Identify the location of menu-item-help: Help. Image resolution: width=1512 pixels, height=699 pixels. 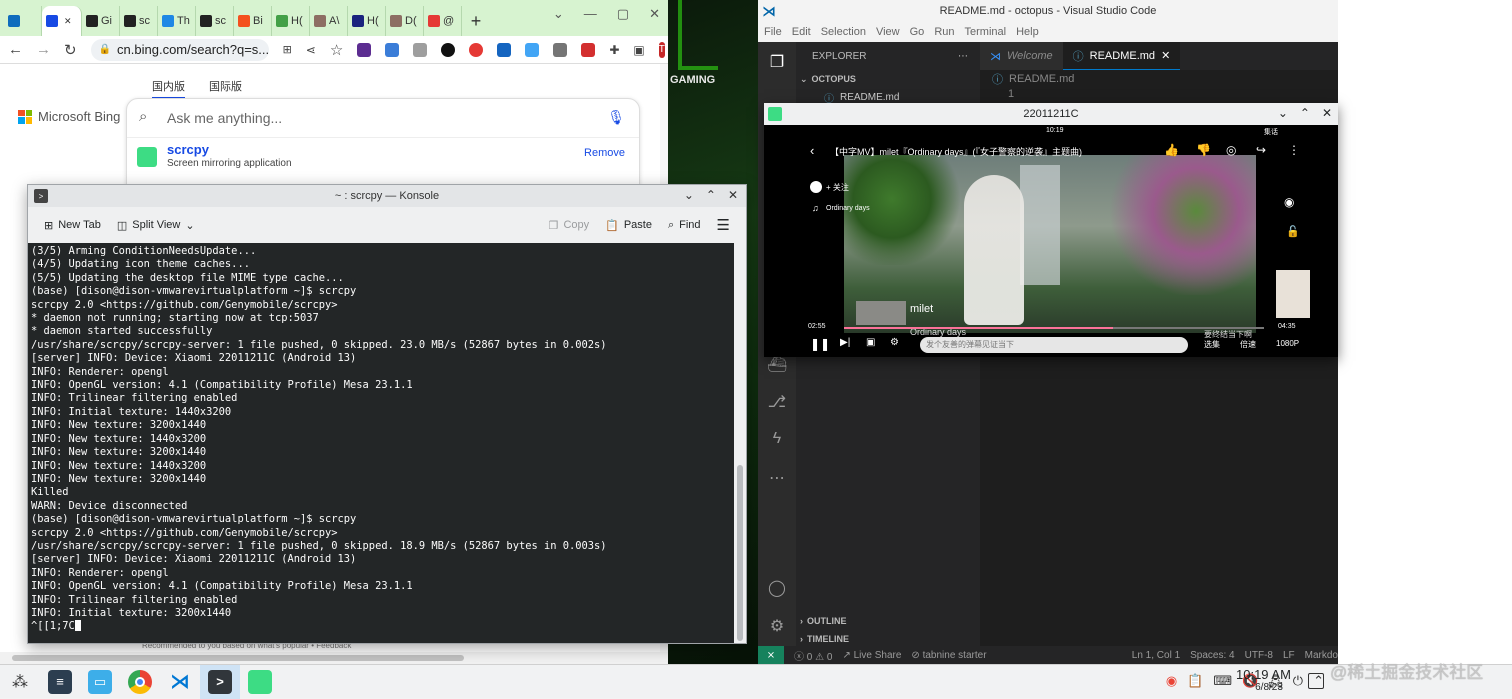
(1027, 32).